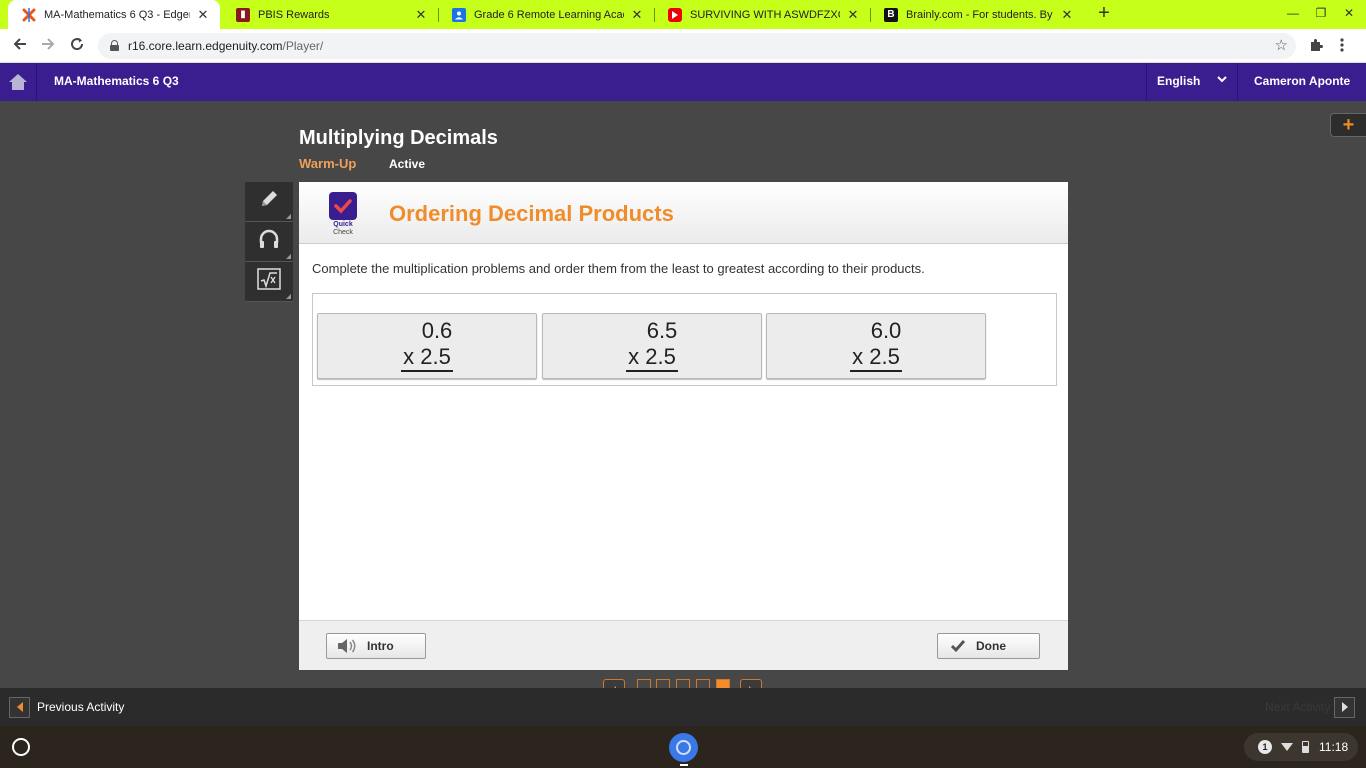 The image size is (1366, 768). I want to click on tab-title: Brainly.com - For students. By students., so click(980, 14).